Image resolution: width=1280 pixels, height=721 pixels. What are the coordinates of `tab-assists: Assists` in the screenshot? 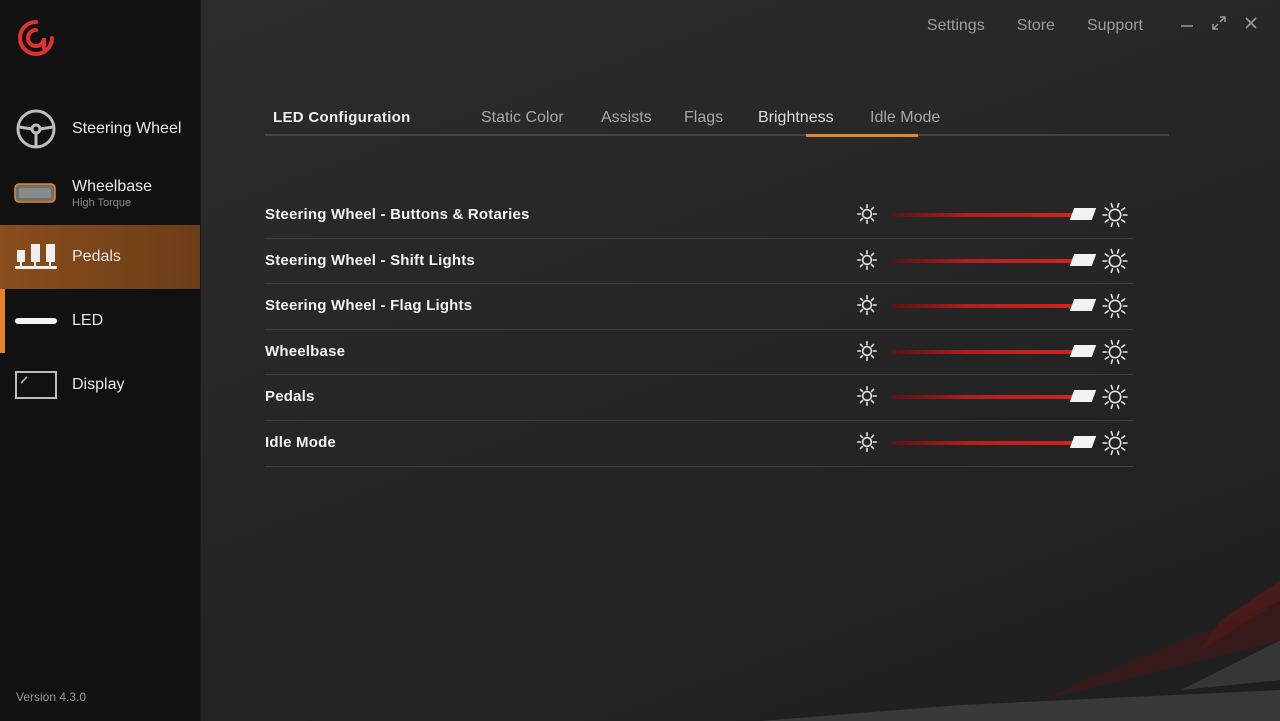 It's located at (626, 122).